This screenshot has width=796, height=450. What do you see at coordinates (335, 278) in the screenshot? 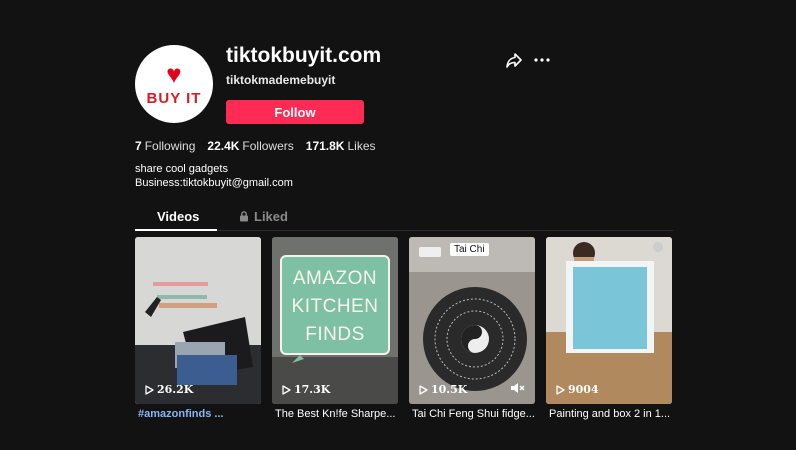
I see `overlay-word: AMAZON` at bounding box center [335, 278].